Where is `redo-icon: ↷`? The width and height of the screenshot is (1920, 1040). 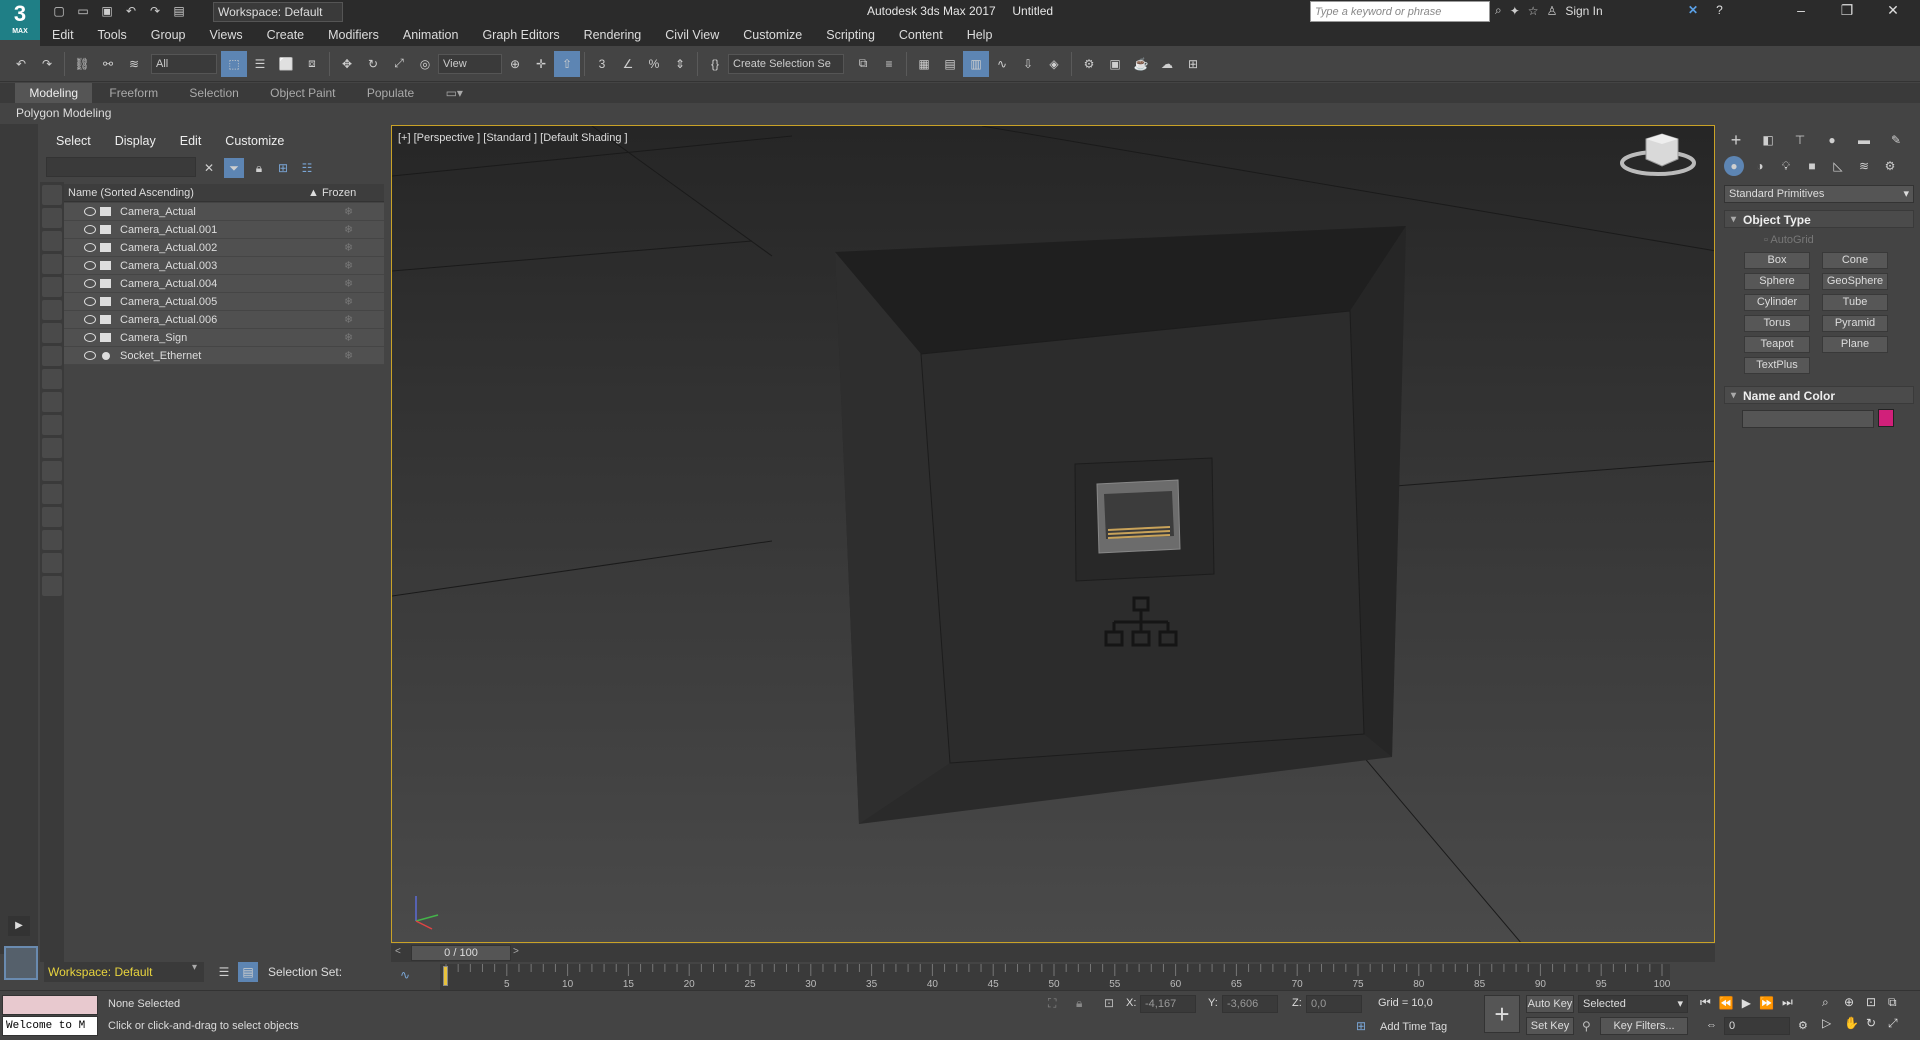 redo-icon: ↷ is located at coordinates (47, 64).